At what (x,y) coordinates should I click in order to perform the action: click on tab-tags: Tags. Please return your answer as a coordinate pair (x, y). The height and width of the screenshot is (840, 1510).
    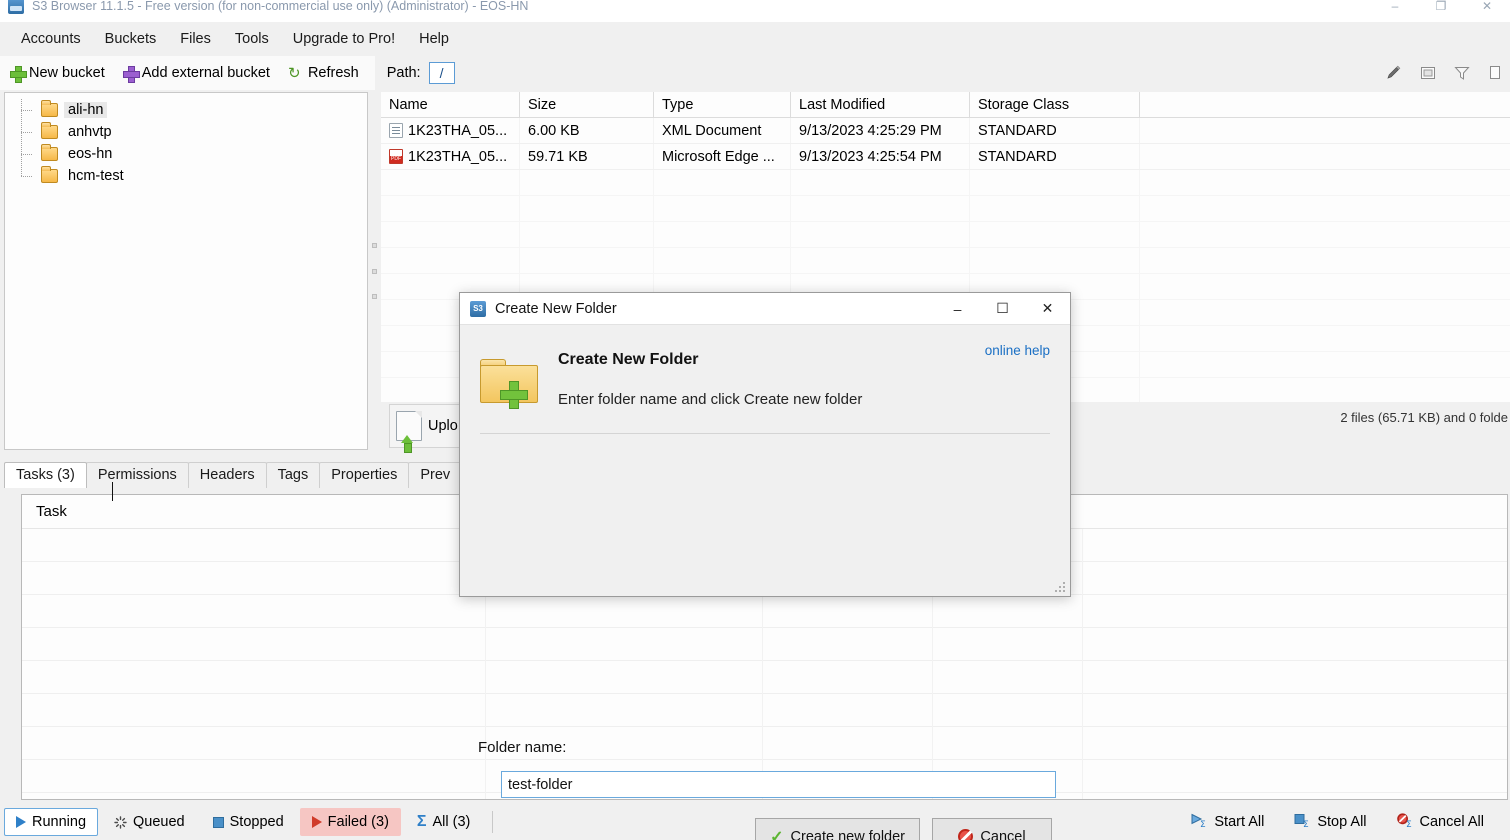
    Looking at the image, I should click on (293, 475).